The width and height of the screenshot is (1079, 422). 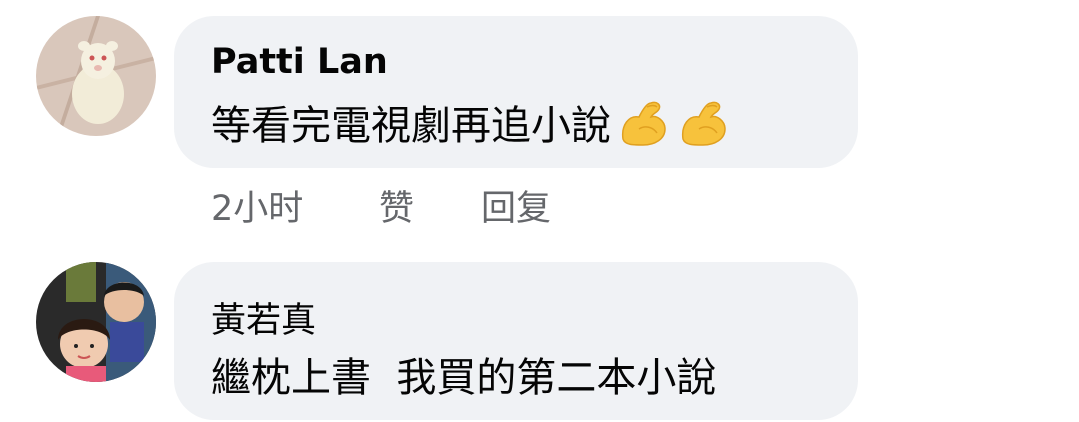 I want to click on children-avatar-image, so click(x=96, y=322).